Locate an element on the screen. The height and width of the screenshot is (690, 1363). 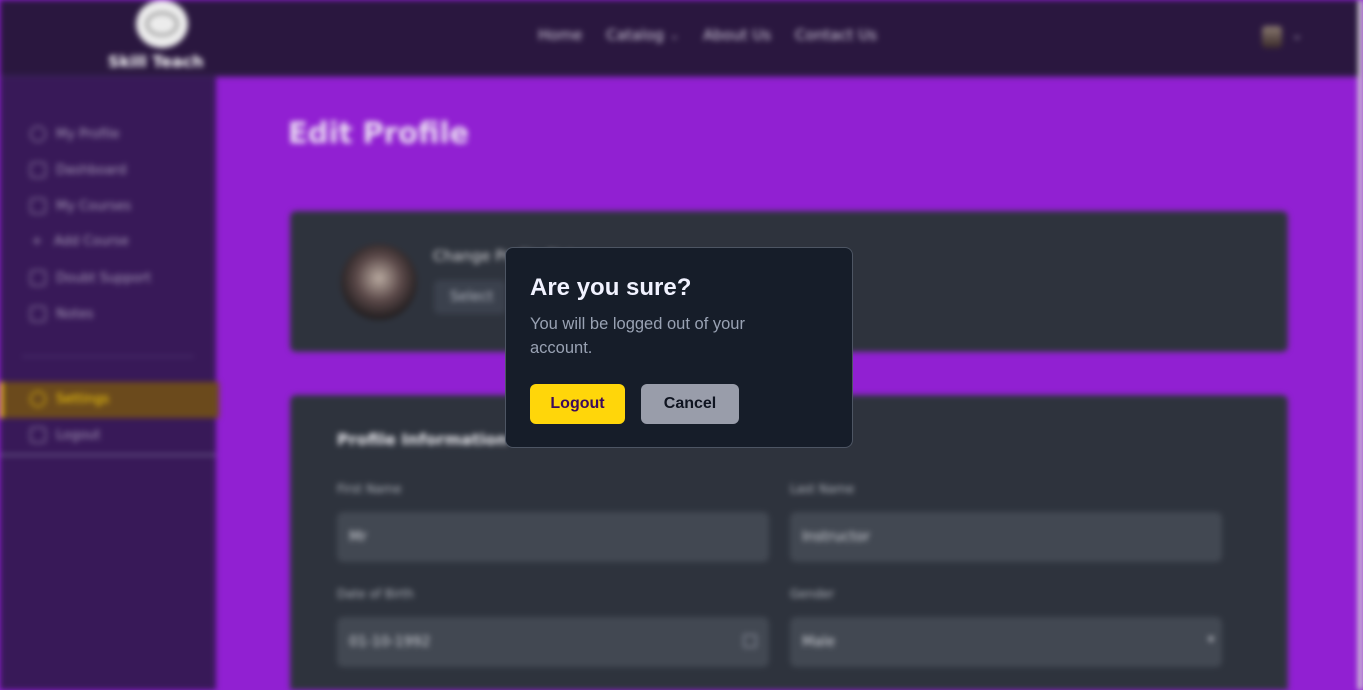
sidebar-item-label: Add Course is located at coordinates (91, 241).